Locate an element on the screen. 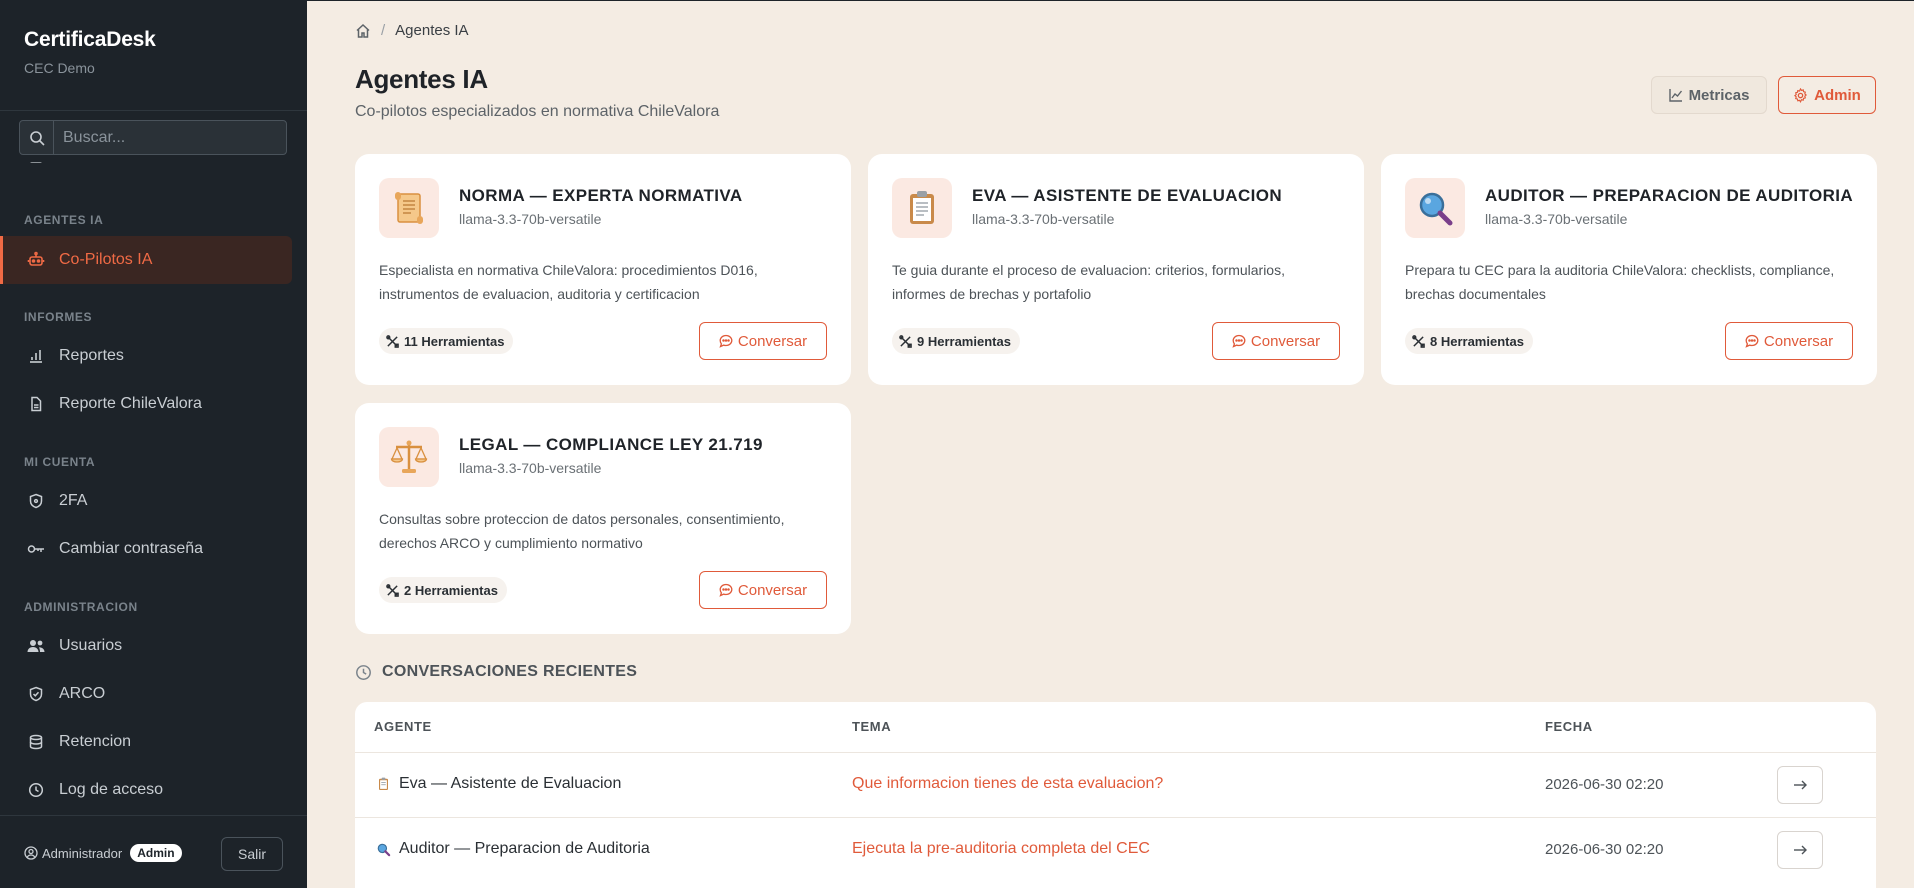 Image resolution: width=1914 pixels, height=888 pixels. line-chart-icon is located at coordinates (1678, 95).